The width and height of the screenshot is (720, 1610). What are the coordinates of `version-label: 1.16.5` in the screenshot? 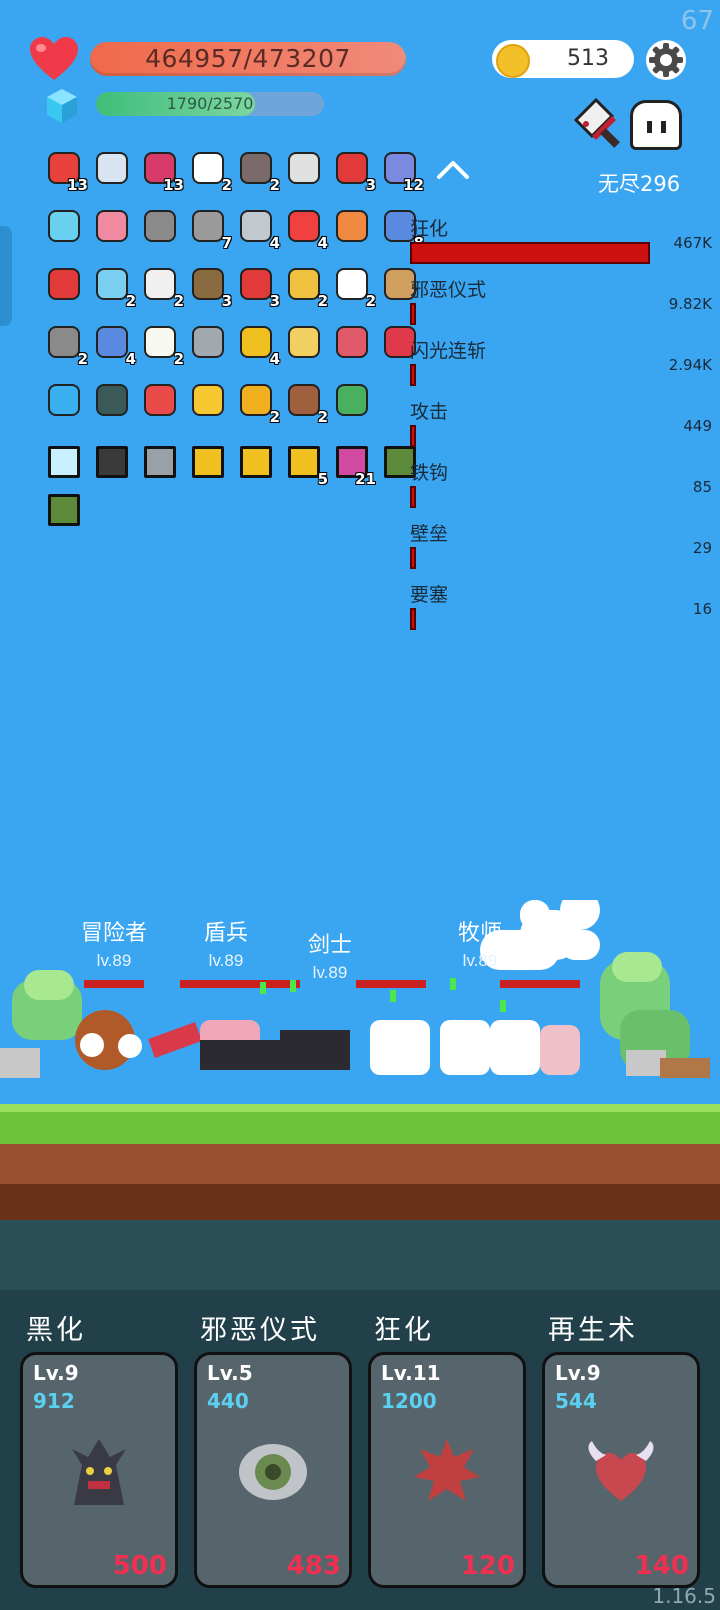 It's located at (684, 1596).